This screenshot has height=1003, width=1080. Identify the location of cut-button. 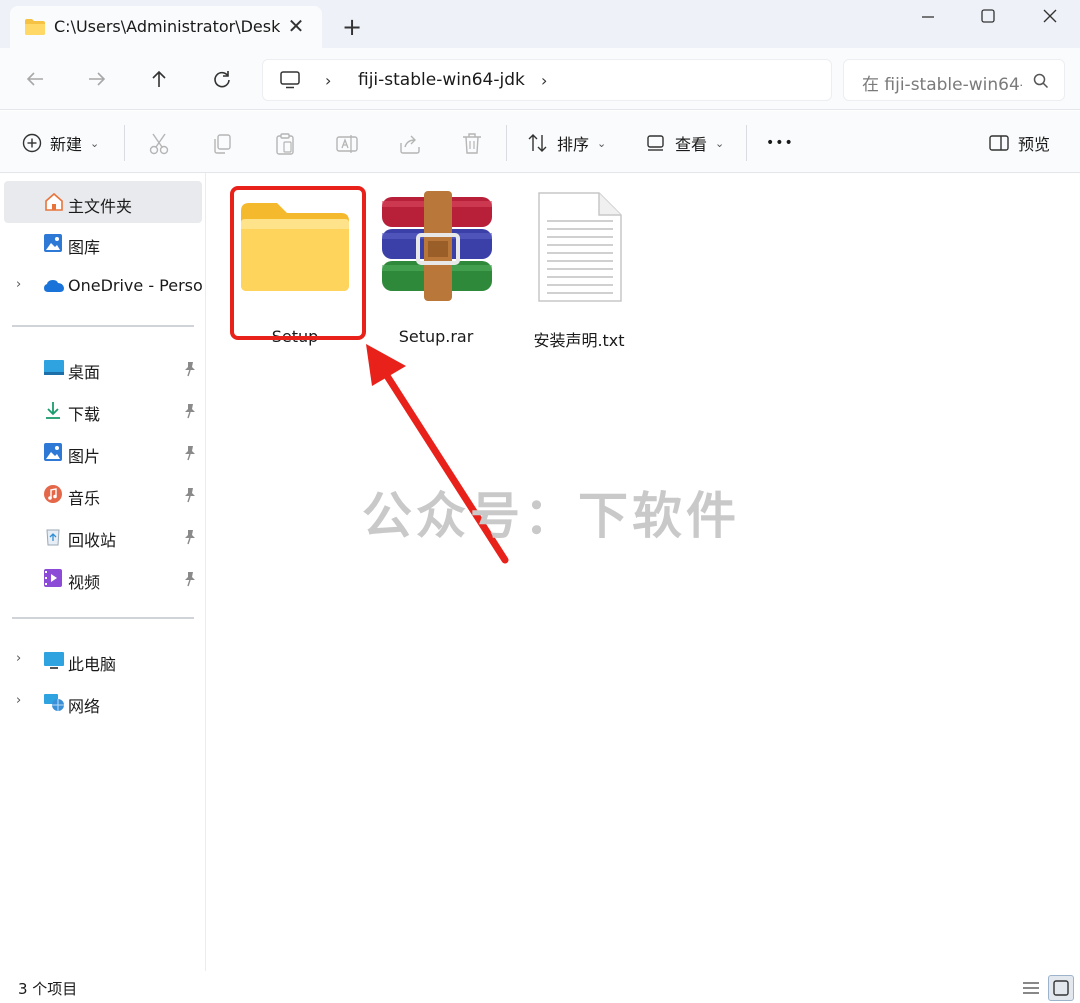
(159, 144).